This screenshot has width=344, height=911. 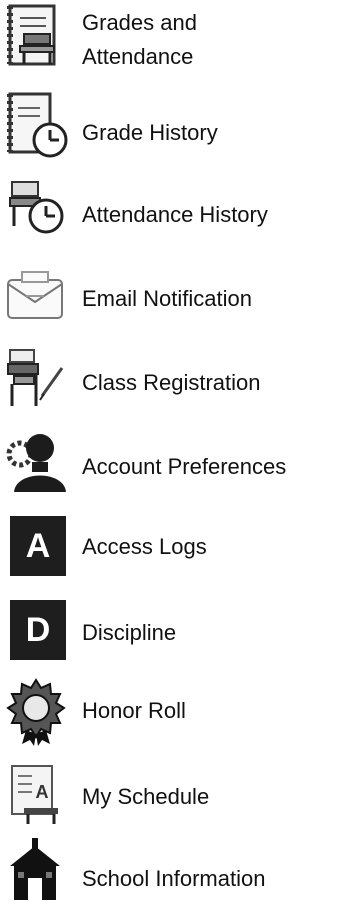 I want to click on nav-item-label: Email Notification, so click(x=167, y=298).